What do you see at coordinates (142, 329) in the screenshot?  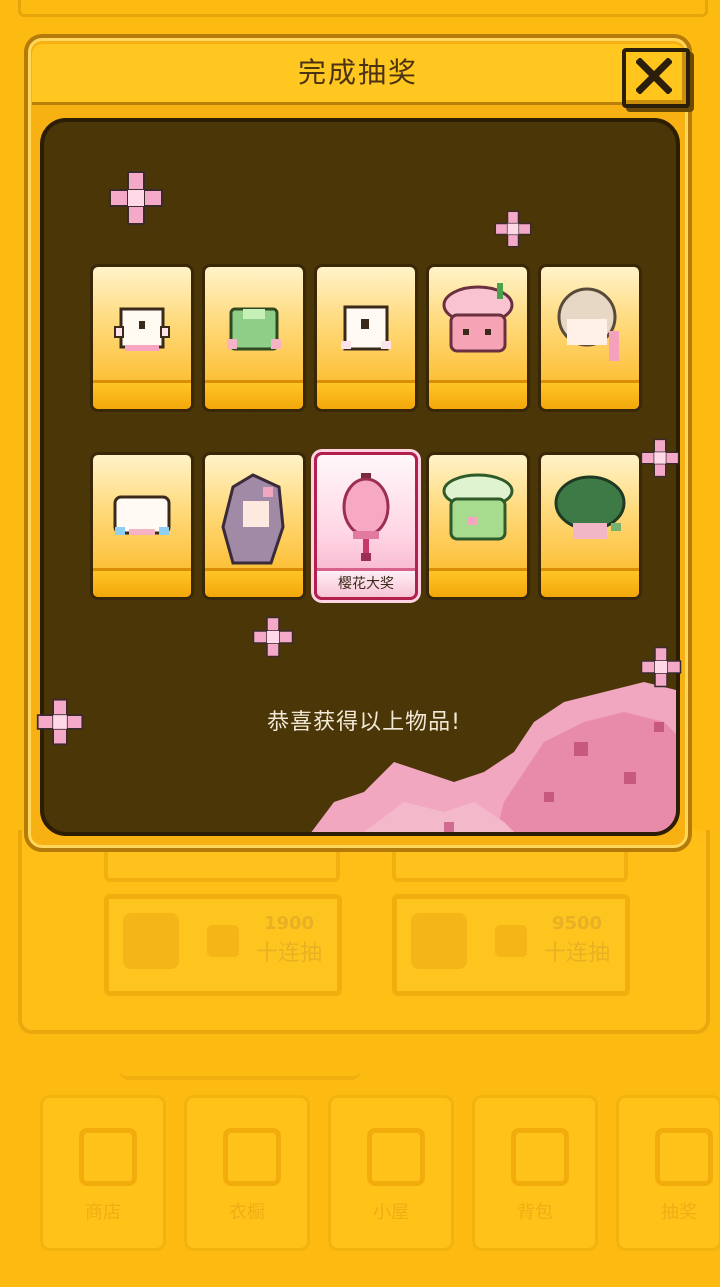 I see `white-top-icon` at bounding box center [142, 329].